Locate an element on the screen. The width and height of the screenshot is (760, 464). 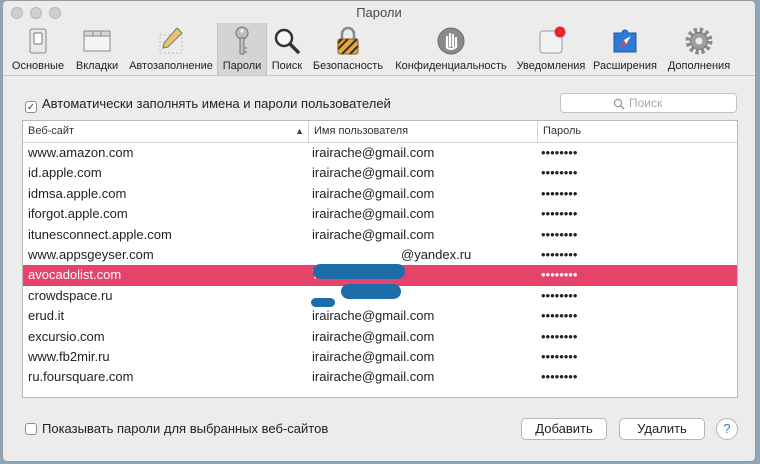
remove-button: Удалить is located at coordinates (662, 429).